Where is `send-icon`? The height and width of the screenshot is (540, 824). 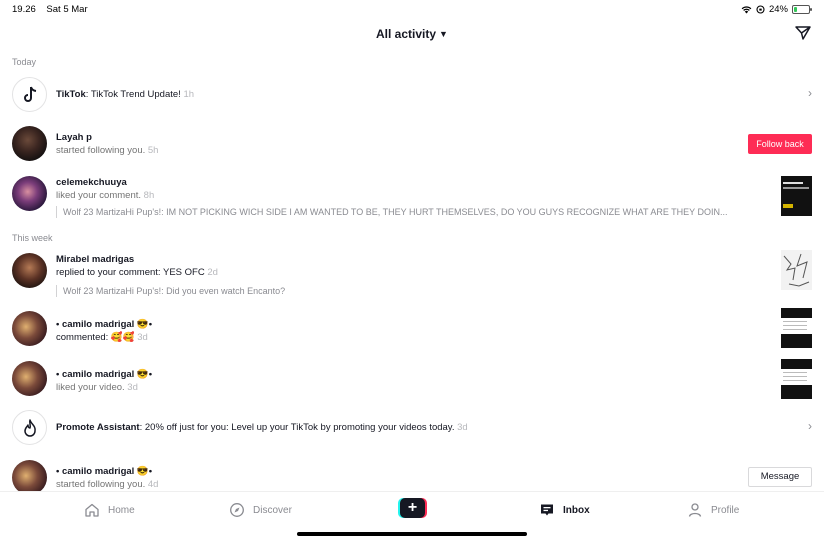
send-icon is located at coordinates (803, 33).